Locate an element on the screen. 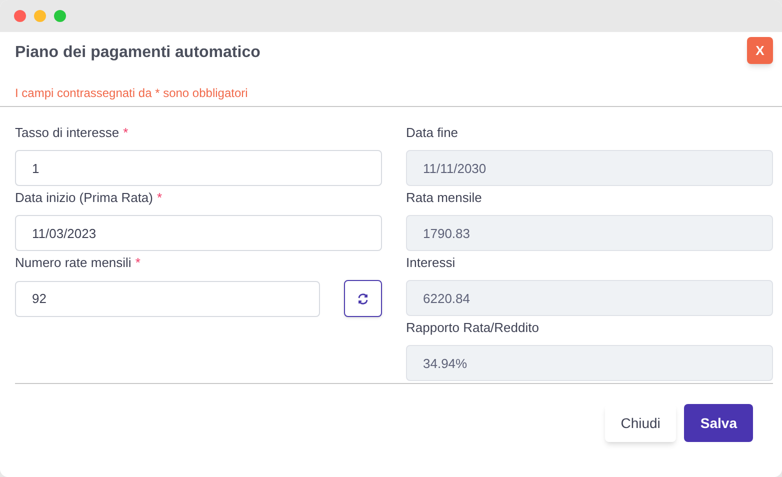 The height and width of the screenshot is (477, 782). required-note: I campi contrassegnati da * sono obbligatori is located at coordinates (131, 93).